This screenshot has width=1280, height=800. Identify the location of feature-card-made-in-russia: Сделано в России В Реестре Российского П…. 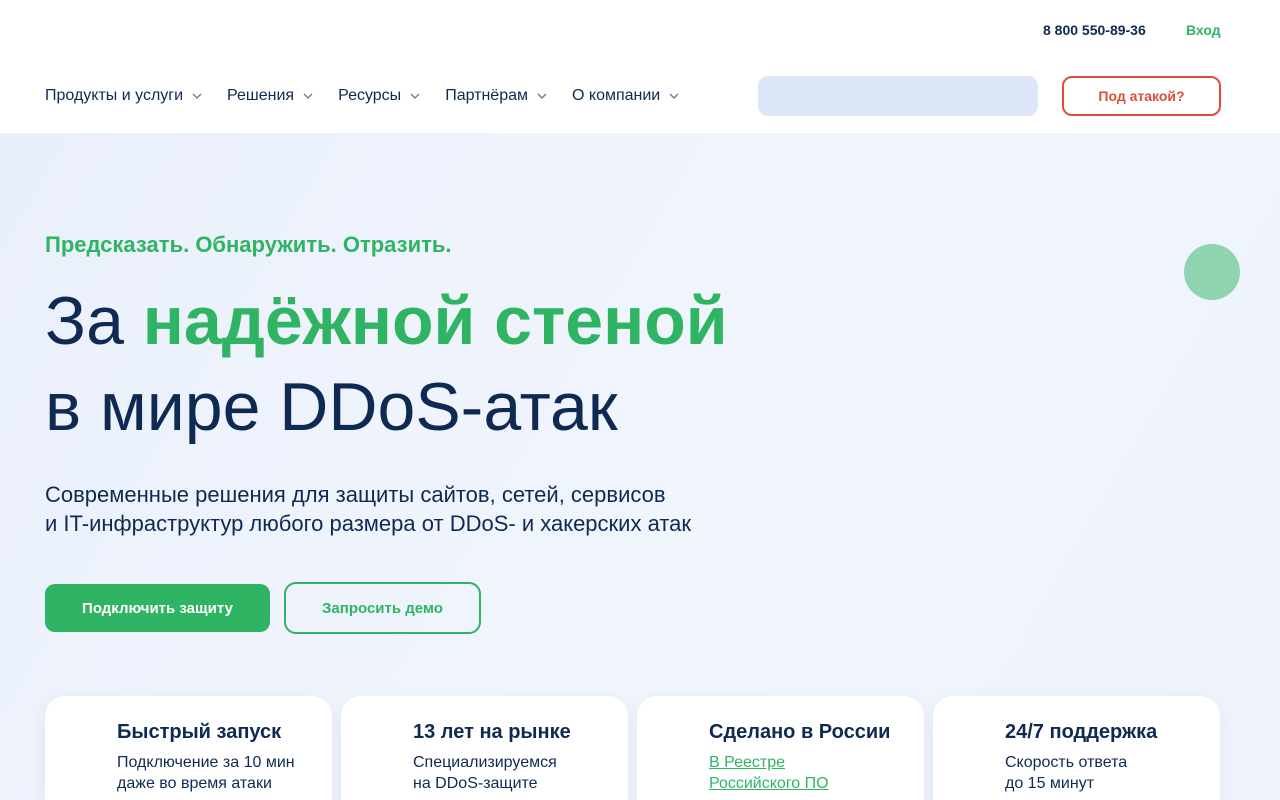
(780, 748).